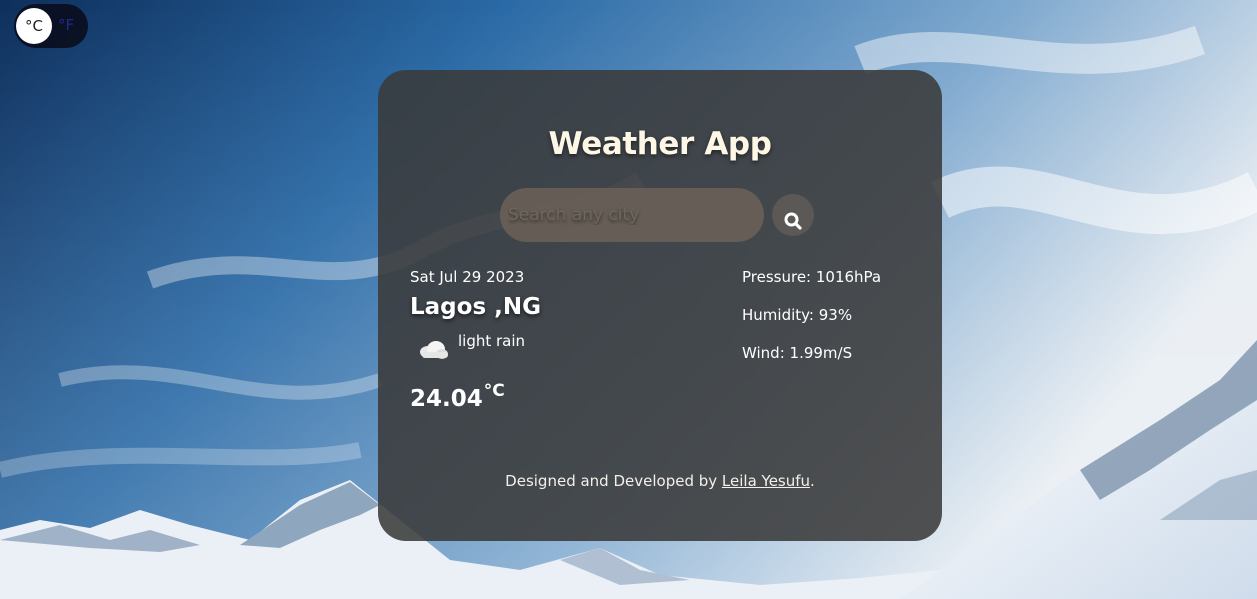  I want to click on footer-prefix: Designed and Developed by, so click(613, 481).